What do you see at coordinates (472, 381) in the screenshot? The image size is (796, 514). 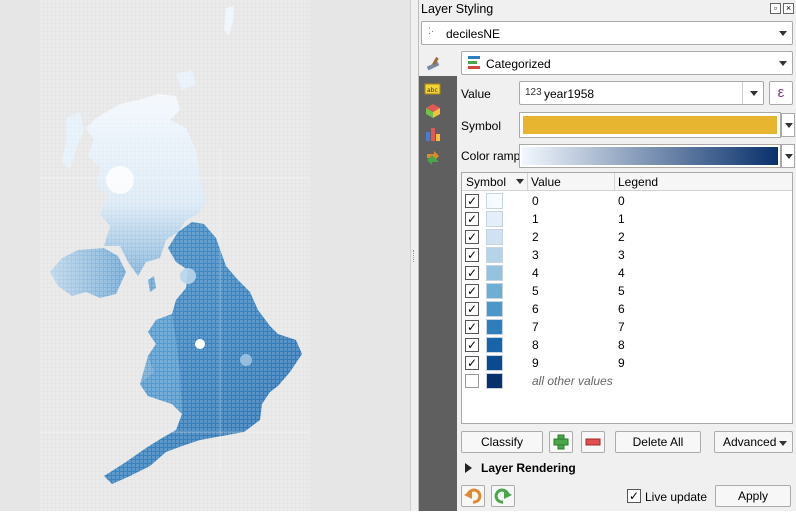 I see `class-visibility-checkbox` at bounding box center [472, 381].